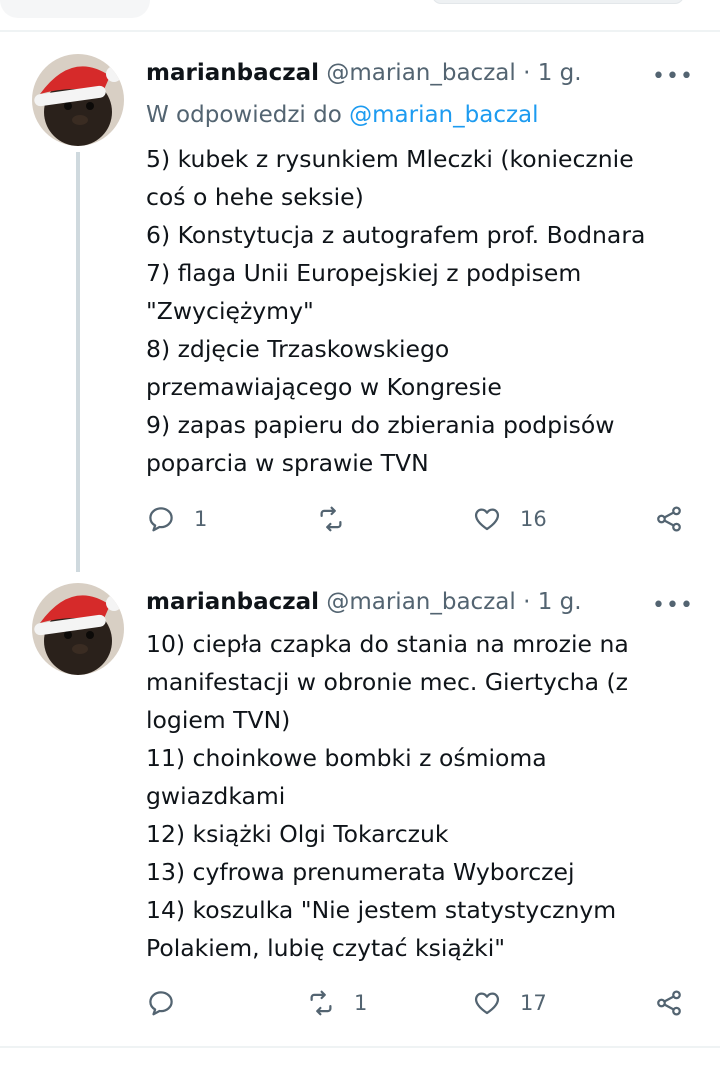  I want to click on text-line: przemawiającego w Kongresie, so click(324, 387).